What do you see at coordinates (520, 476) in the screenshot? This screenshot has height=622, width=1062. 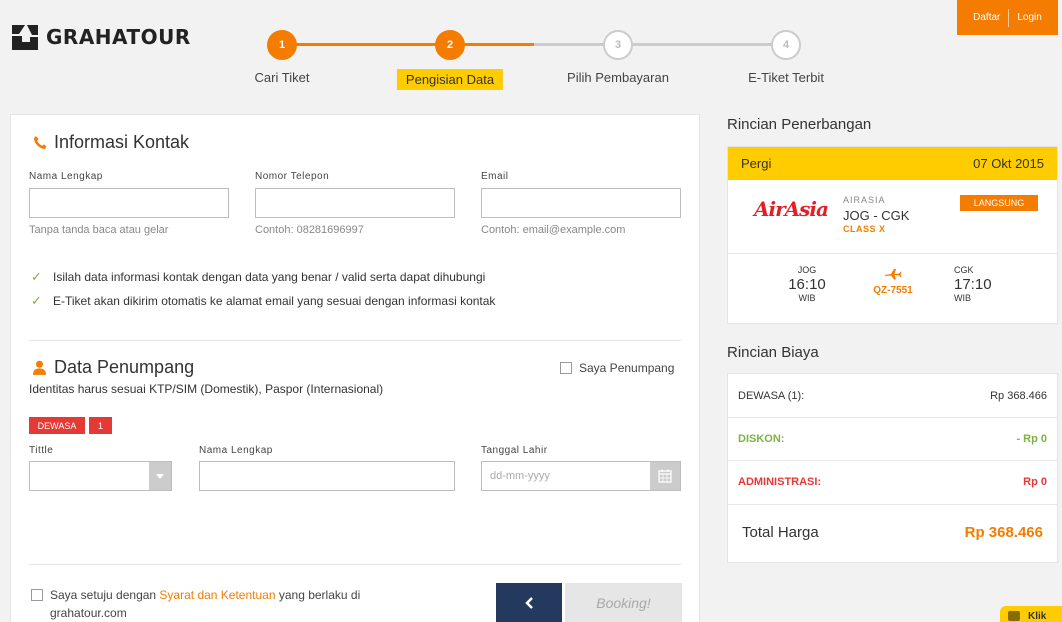 I see `dob-placeholder: dd-mm-yyyy` at bounding box center [520, 476].